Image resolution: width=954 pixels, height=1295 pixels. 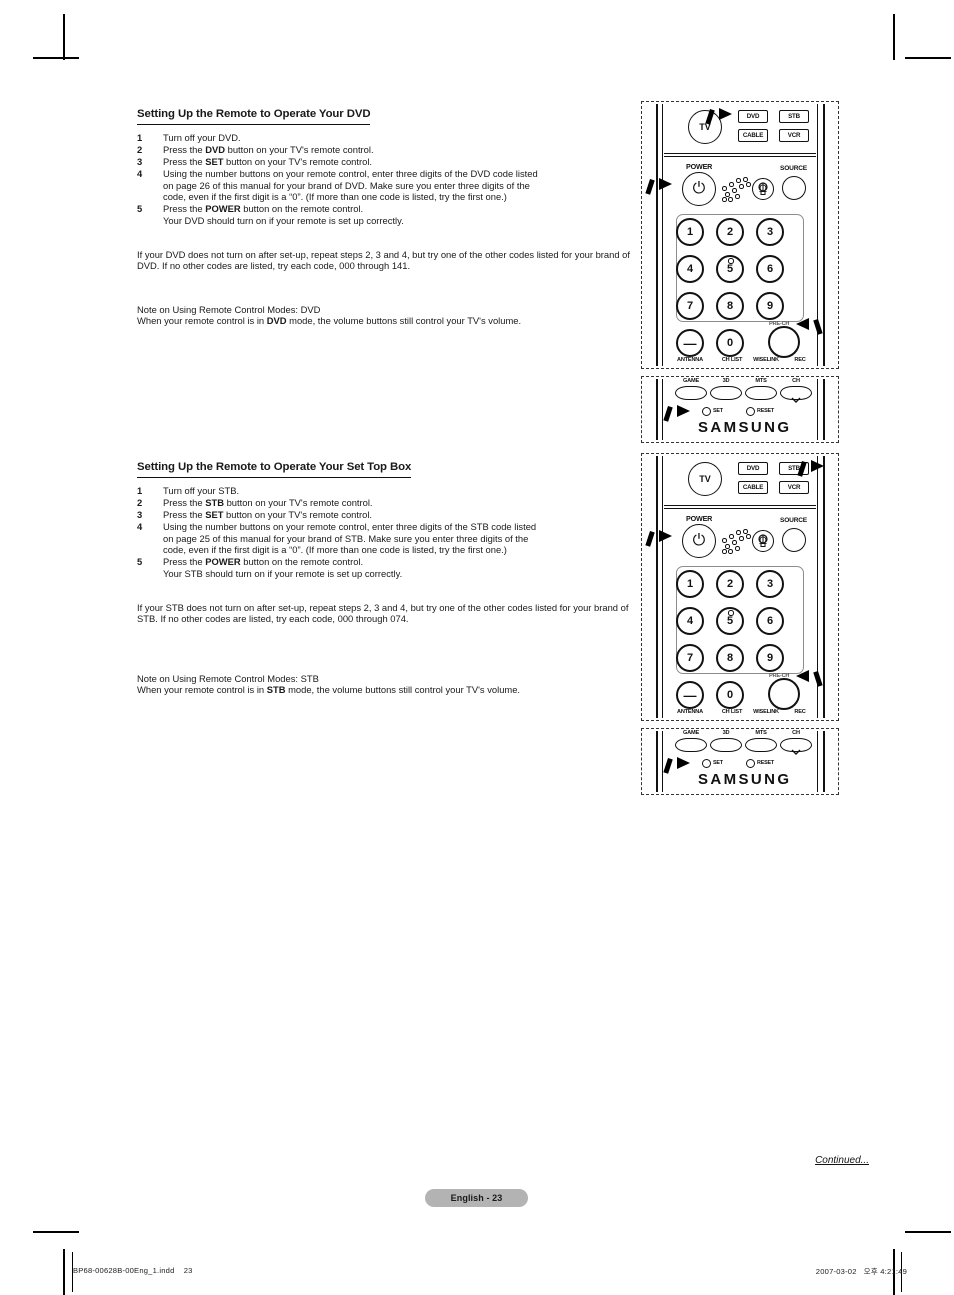 I want to click on dvd-remote-key-5-tactile-dot, so click(x=731, y=261).